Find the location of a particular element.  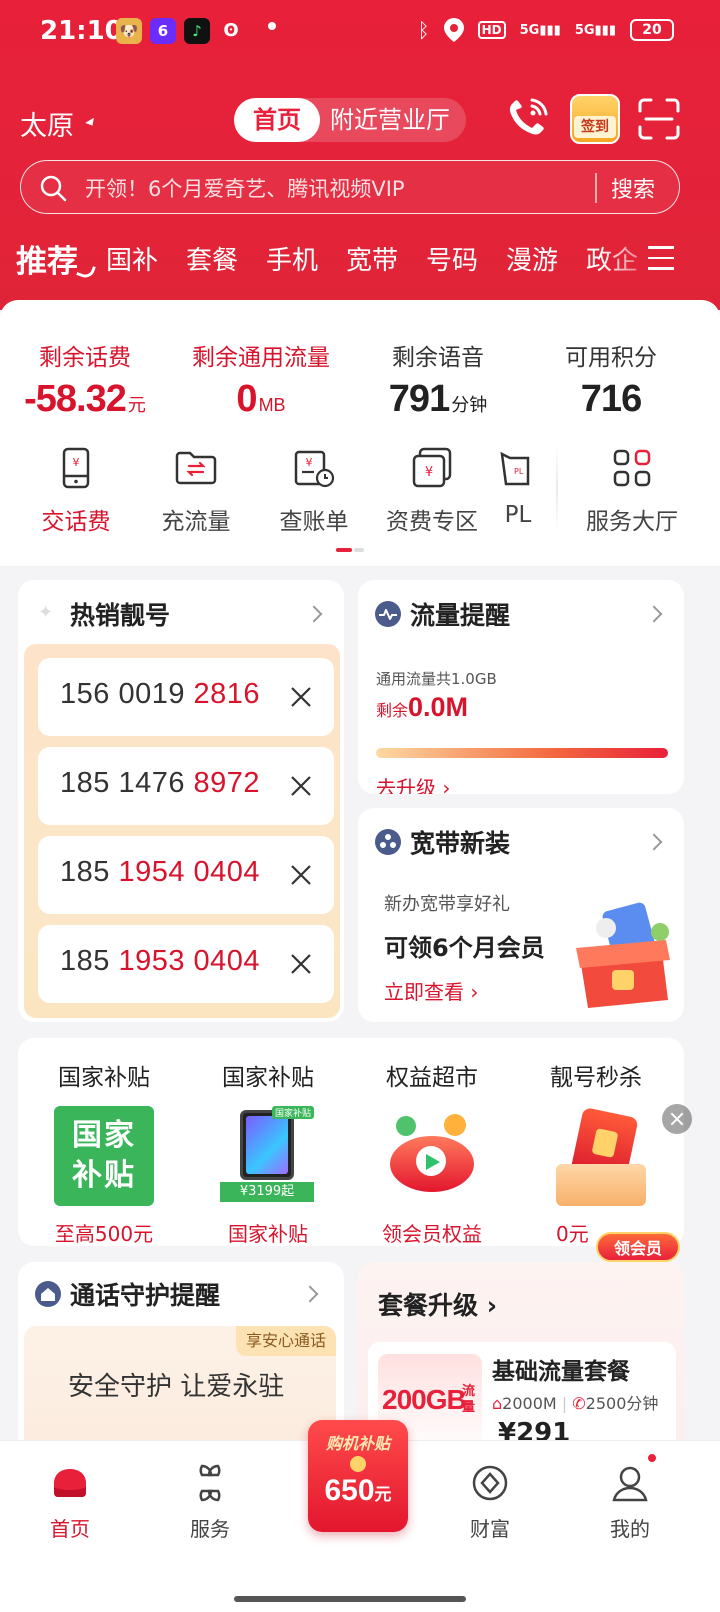

stat-points: 可用积分 716 is located at coordinates (611, 379).